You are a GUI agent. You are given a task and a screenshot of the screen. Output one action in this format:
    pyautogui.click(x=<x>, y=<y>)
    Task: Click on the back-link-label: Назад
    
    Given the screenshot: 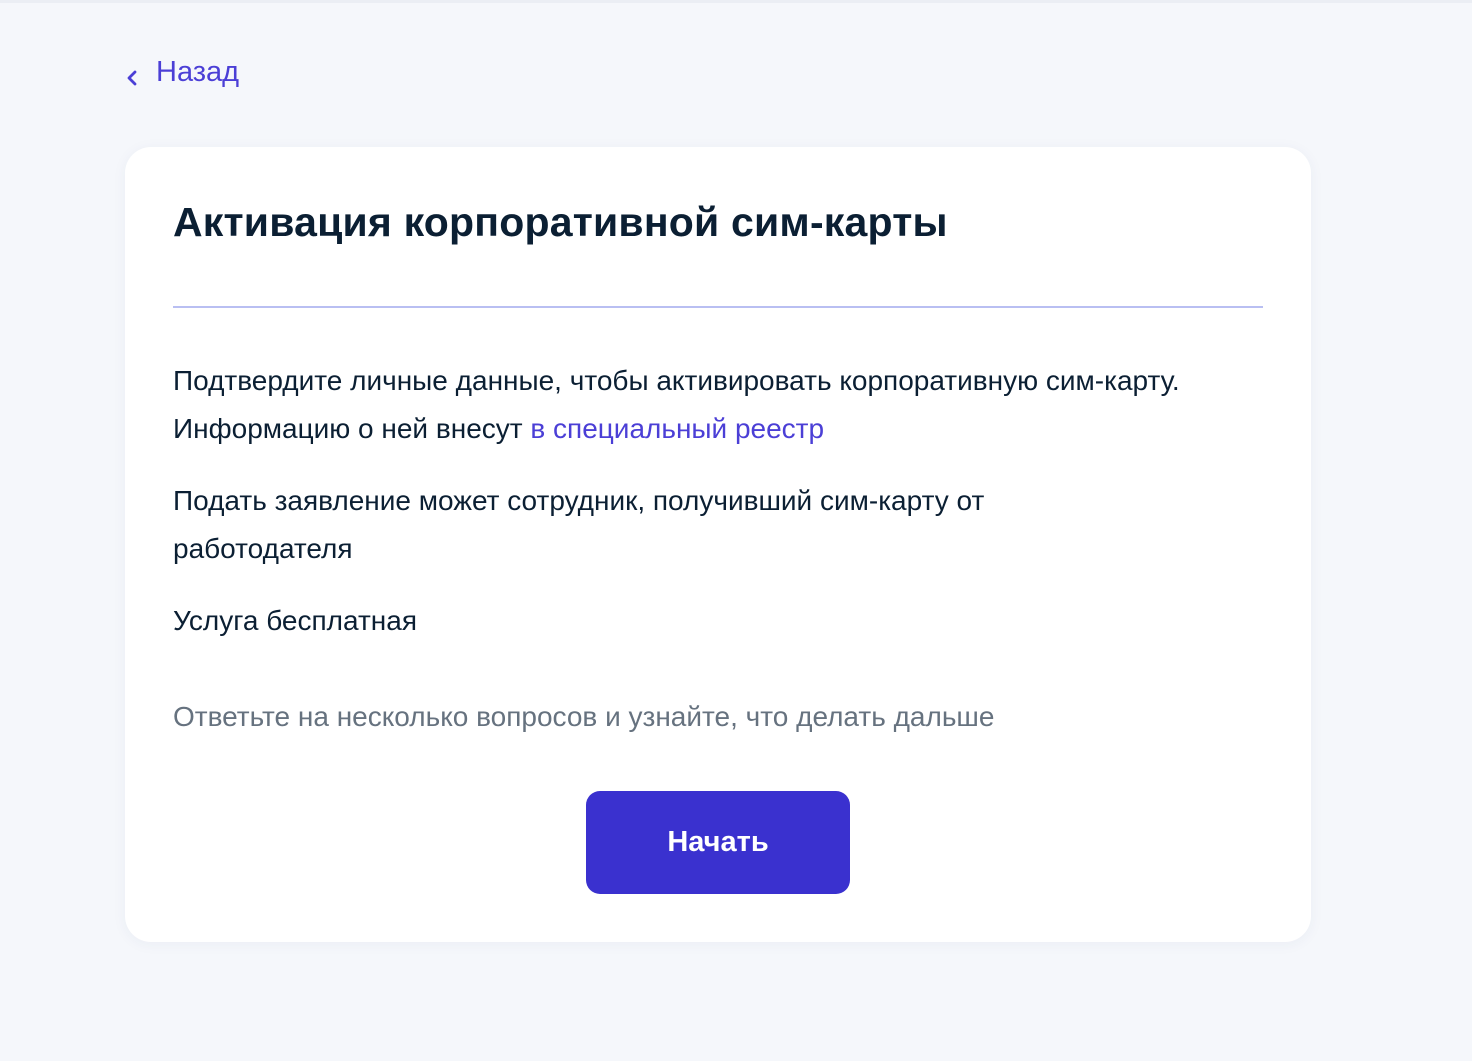 What is the action you would take?
    pyautogui.click(x=198, y=72)
    